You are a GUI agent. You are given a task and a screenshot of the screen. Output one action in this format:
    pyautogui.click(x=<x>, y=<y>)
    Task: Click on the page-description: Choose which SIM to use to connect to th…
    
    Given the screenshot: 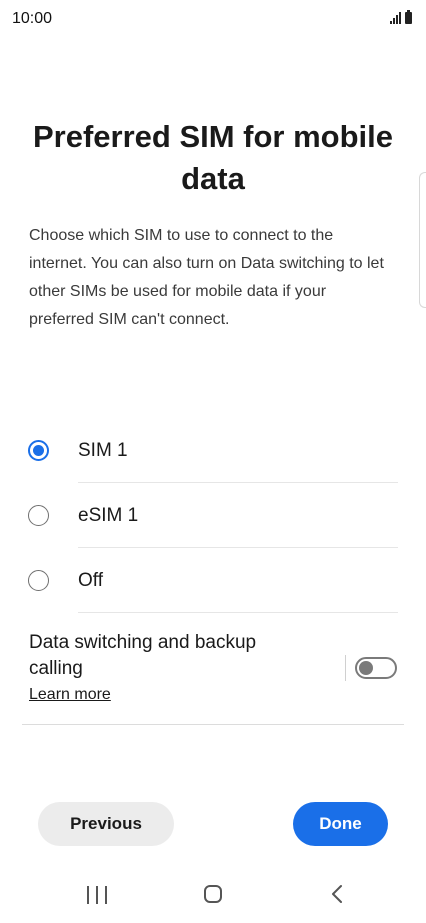 What is the action you would take?
    pyautogui.click(x=206, y=277)
    